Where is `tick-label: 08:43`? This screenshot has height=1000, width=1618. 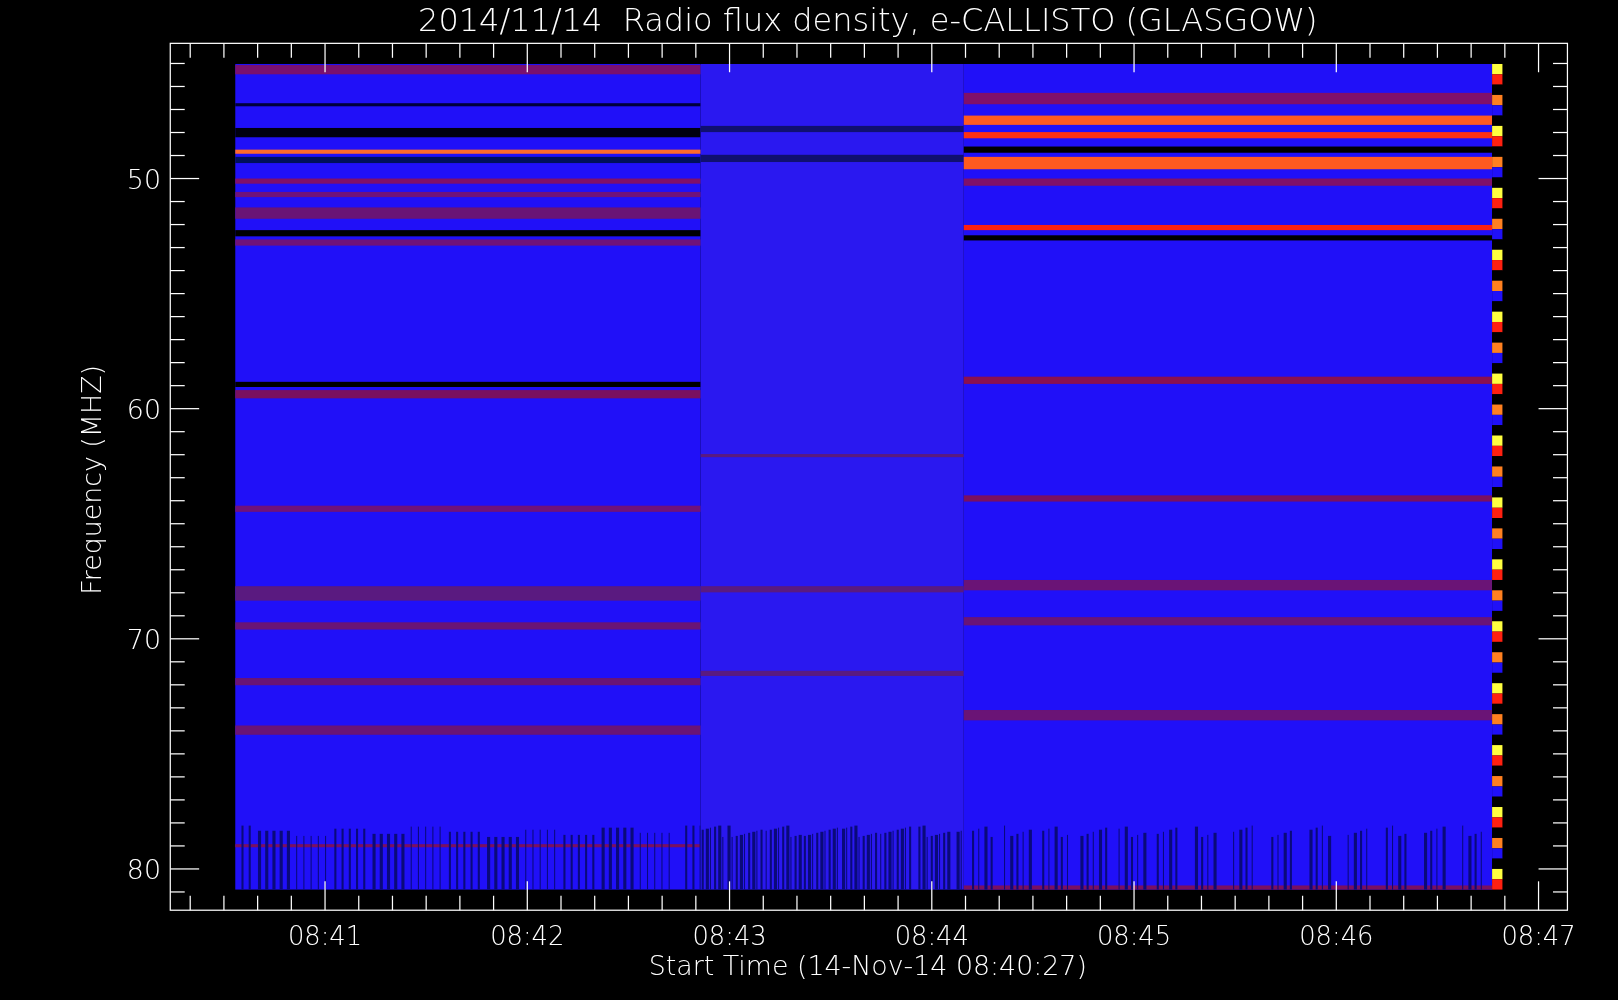 tick-label: 08:43 is located at coordinates (729, 936).